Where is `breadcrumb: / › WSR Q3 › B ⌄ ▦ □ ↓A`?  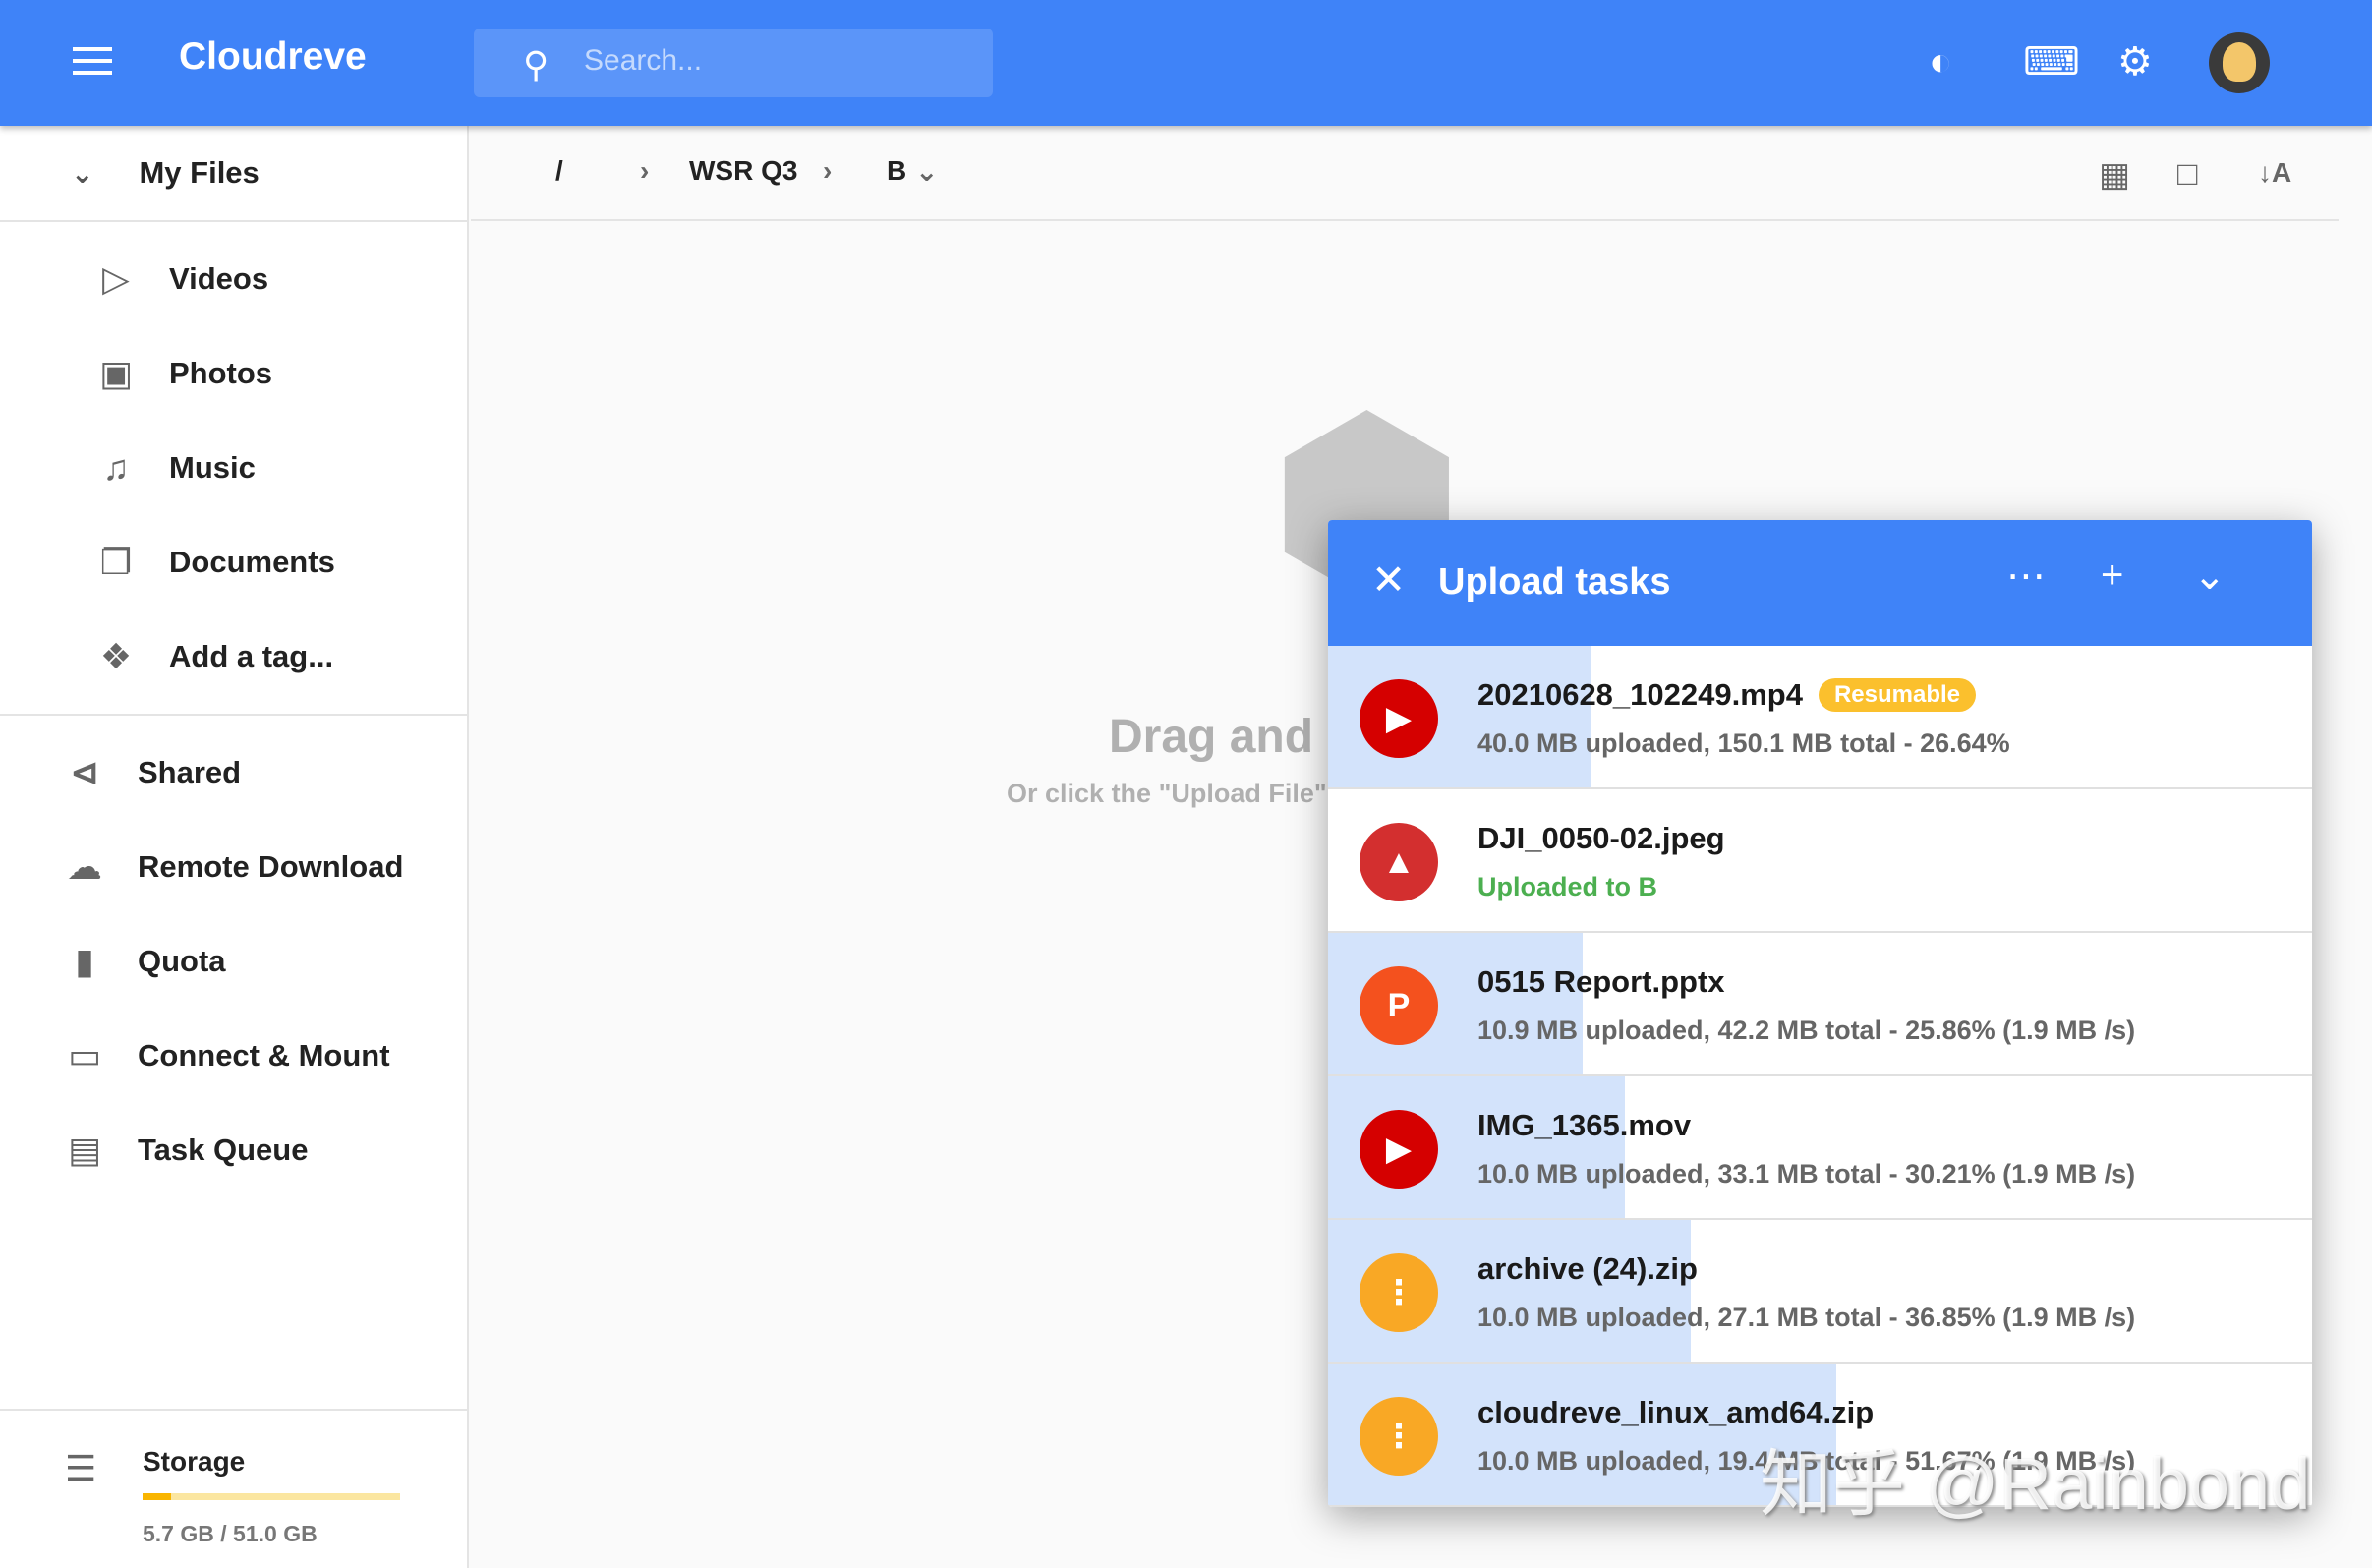 breadcrumb: / › WSR Q3 › B ⌄ ▦ □ ↓A is located at coordinates (1405, 173).